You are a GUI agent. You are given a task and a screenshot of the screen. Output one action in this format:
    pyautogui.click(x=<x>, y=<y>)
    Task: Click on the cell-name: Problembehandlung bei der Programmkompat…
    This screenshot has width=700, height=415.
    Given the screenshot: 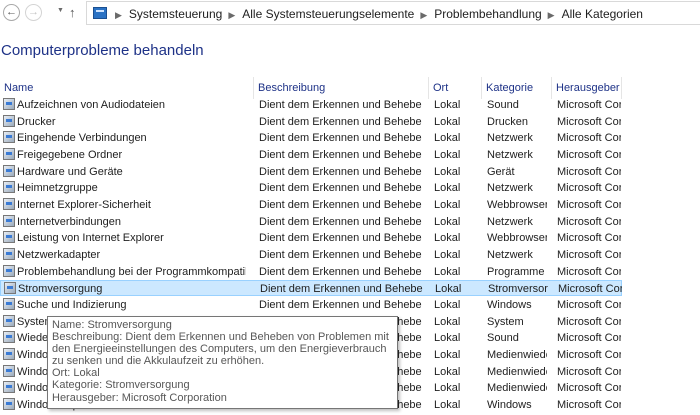 What is the action you would take?
    pyautogui.click(x=124, y=272)
    